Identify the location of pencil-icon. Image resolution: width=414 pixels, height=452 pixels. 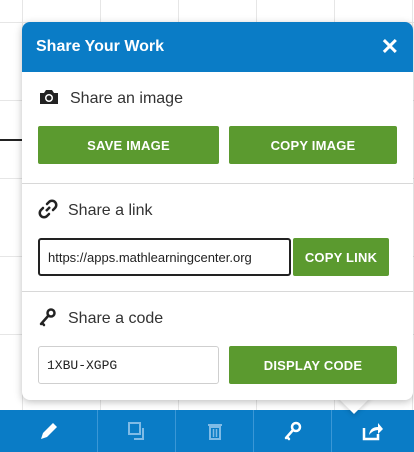
(49, 431).